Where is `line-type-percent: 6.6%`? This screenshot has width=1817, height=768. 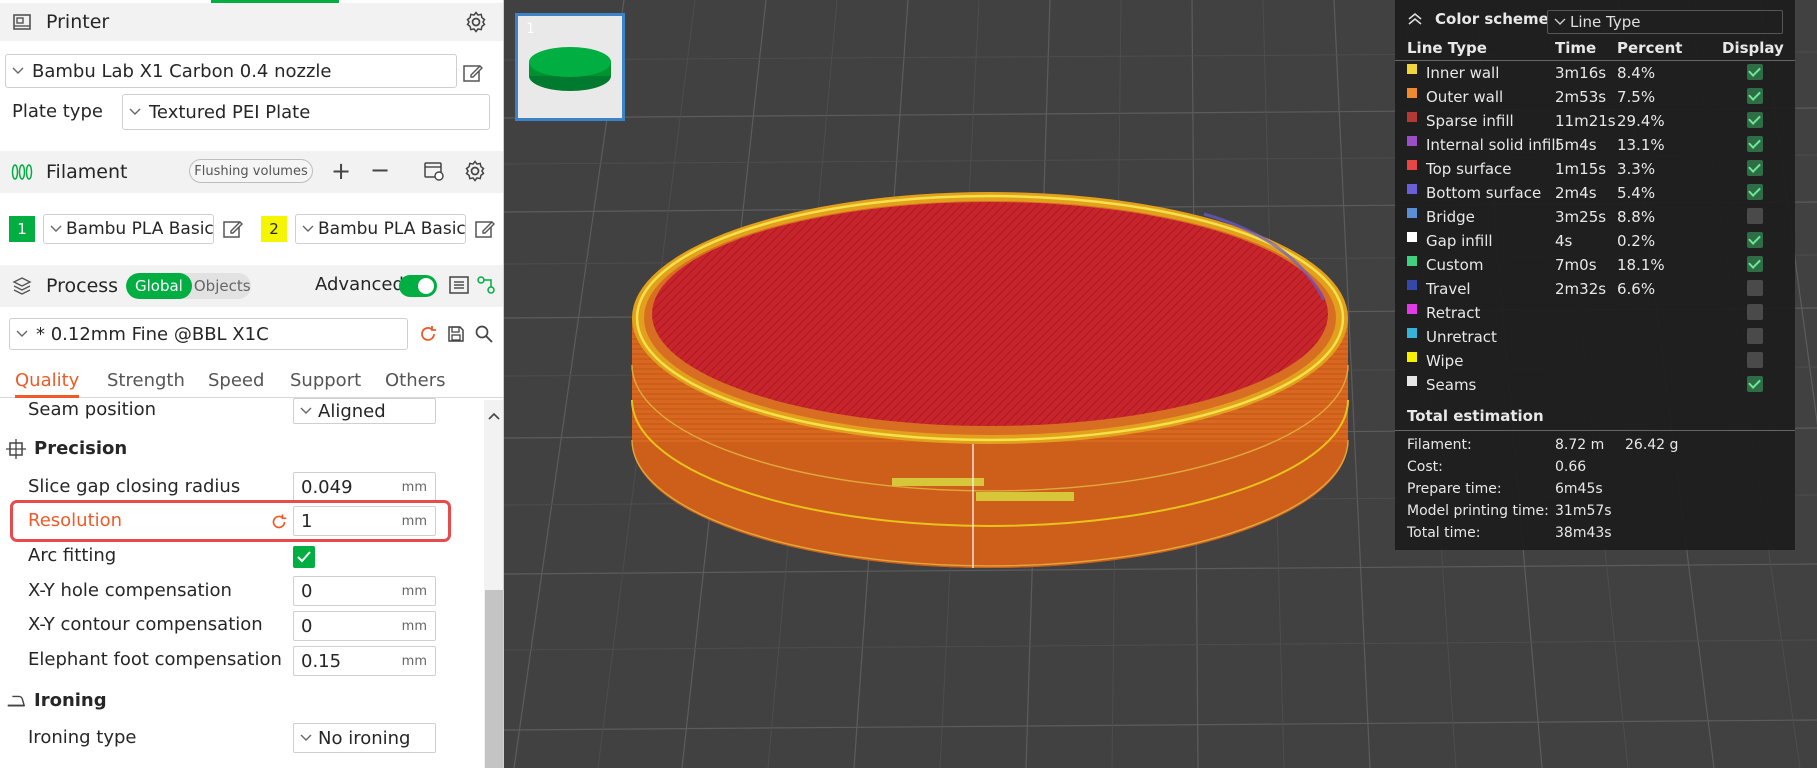
line-type-percent: 6.6% is located at coordinates (1636, 289).